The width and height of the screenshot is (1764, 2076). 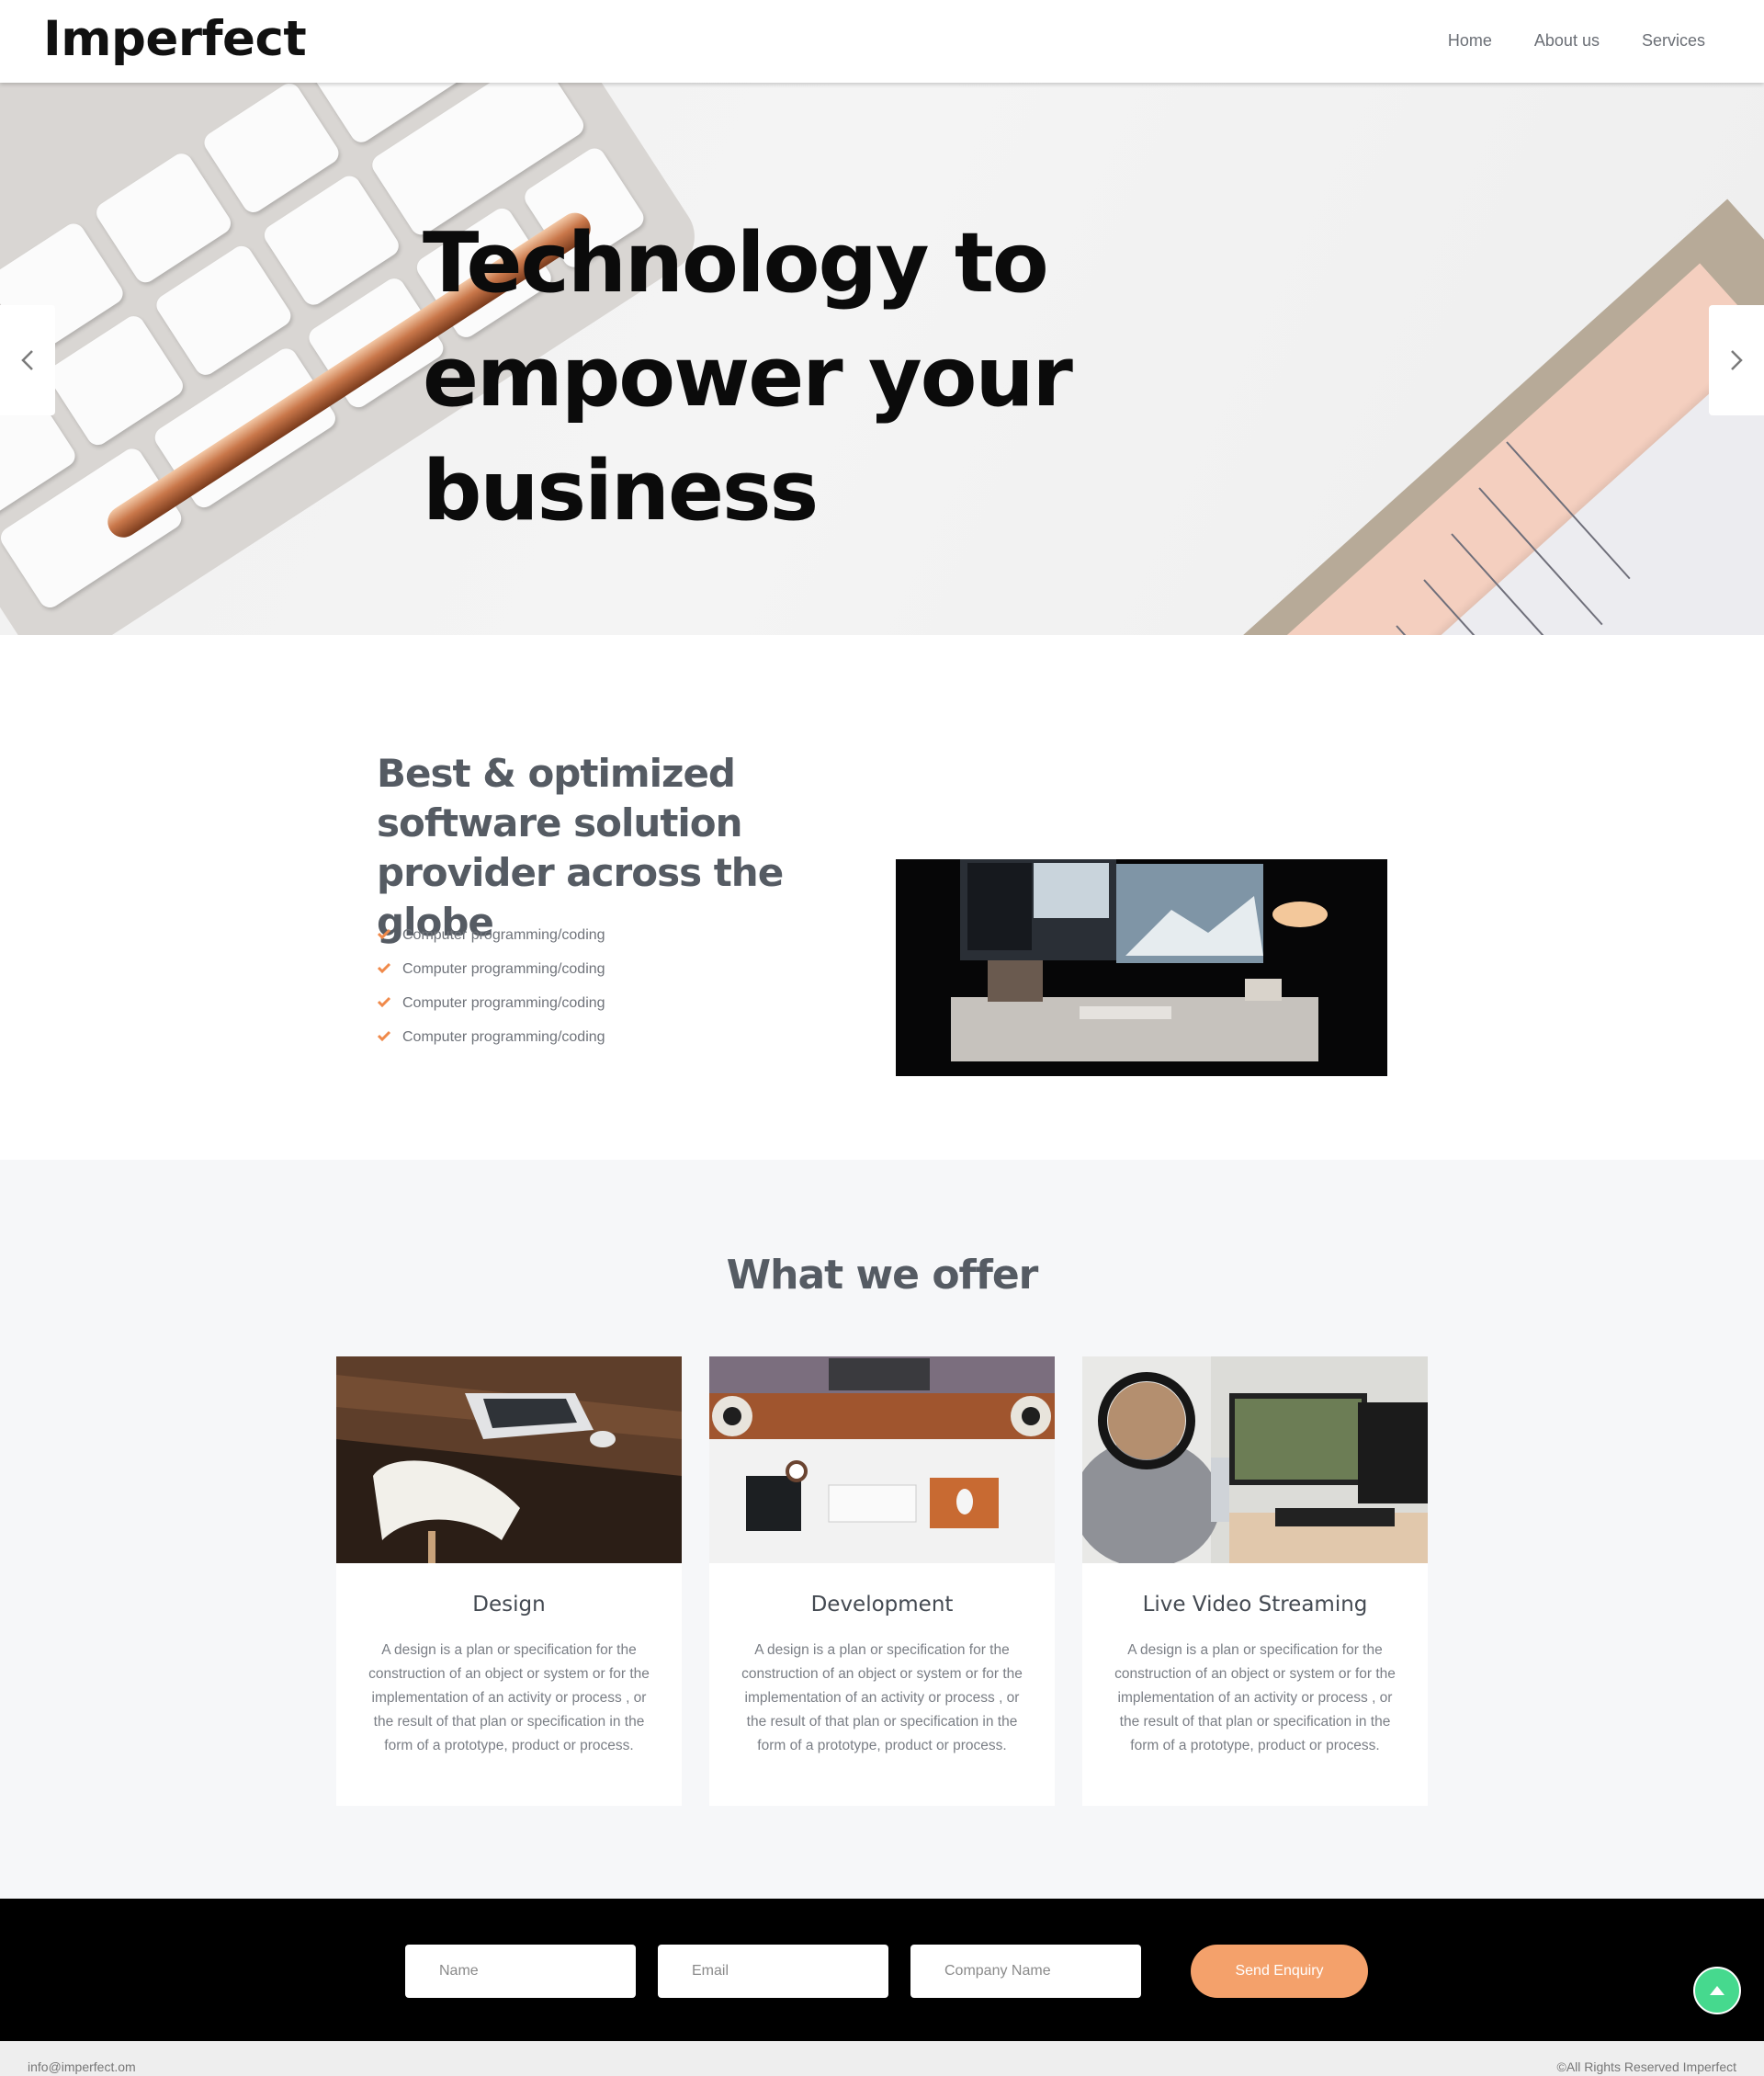 I want to click on enquiry-form: Send Enquiry, so click(x=882, y=1970).